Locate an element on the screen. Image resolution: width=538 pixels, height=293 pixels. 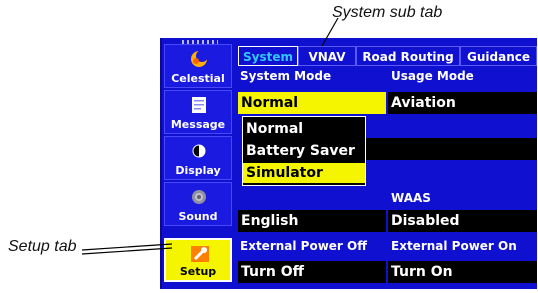
display-icon is located at coordinates (199, 151).